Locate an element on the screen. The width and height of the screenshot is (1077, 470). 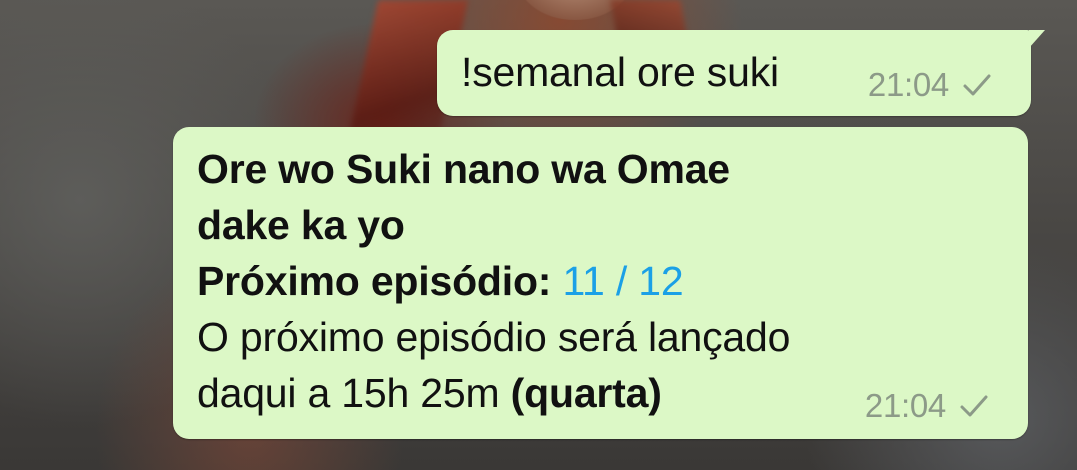
release-weekday: (quarta) is located at coordinates (586, 393).